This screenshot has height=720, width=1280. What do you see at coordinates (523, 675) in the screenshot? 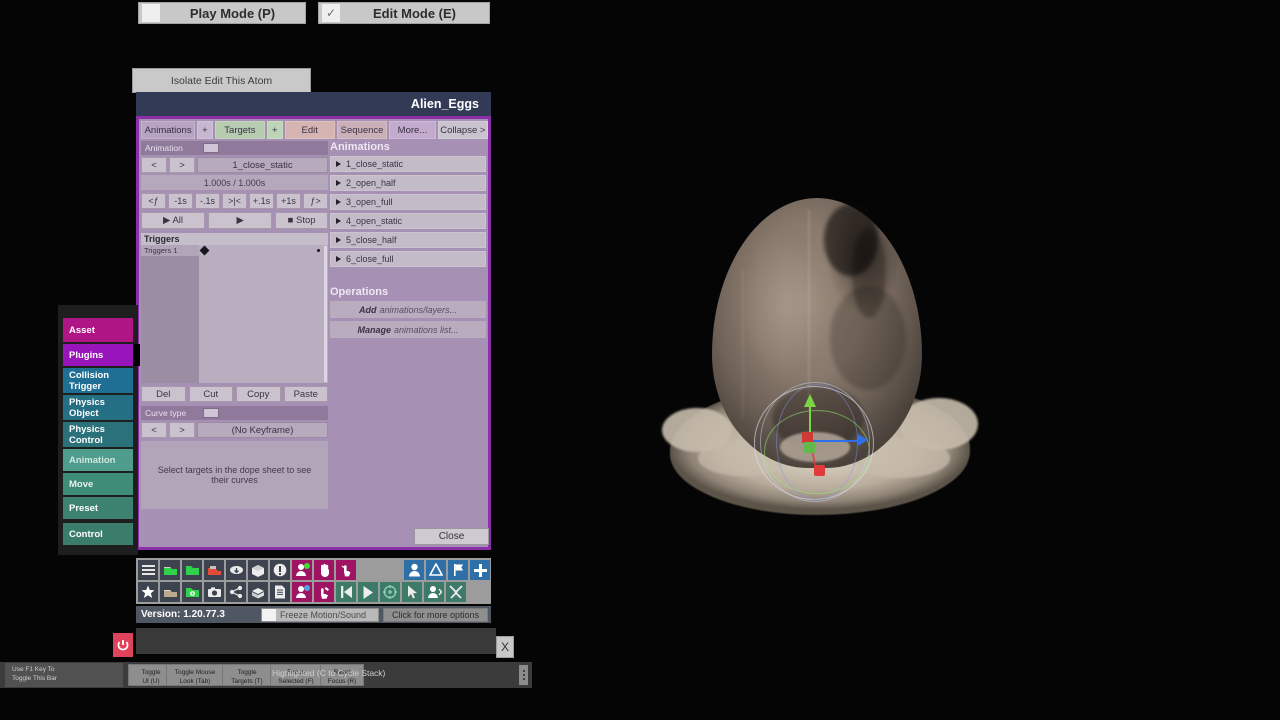
I see `overflow-menu-icon` at bounding box center [523, 675].